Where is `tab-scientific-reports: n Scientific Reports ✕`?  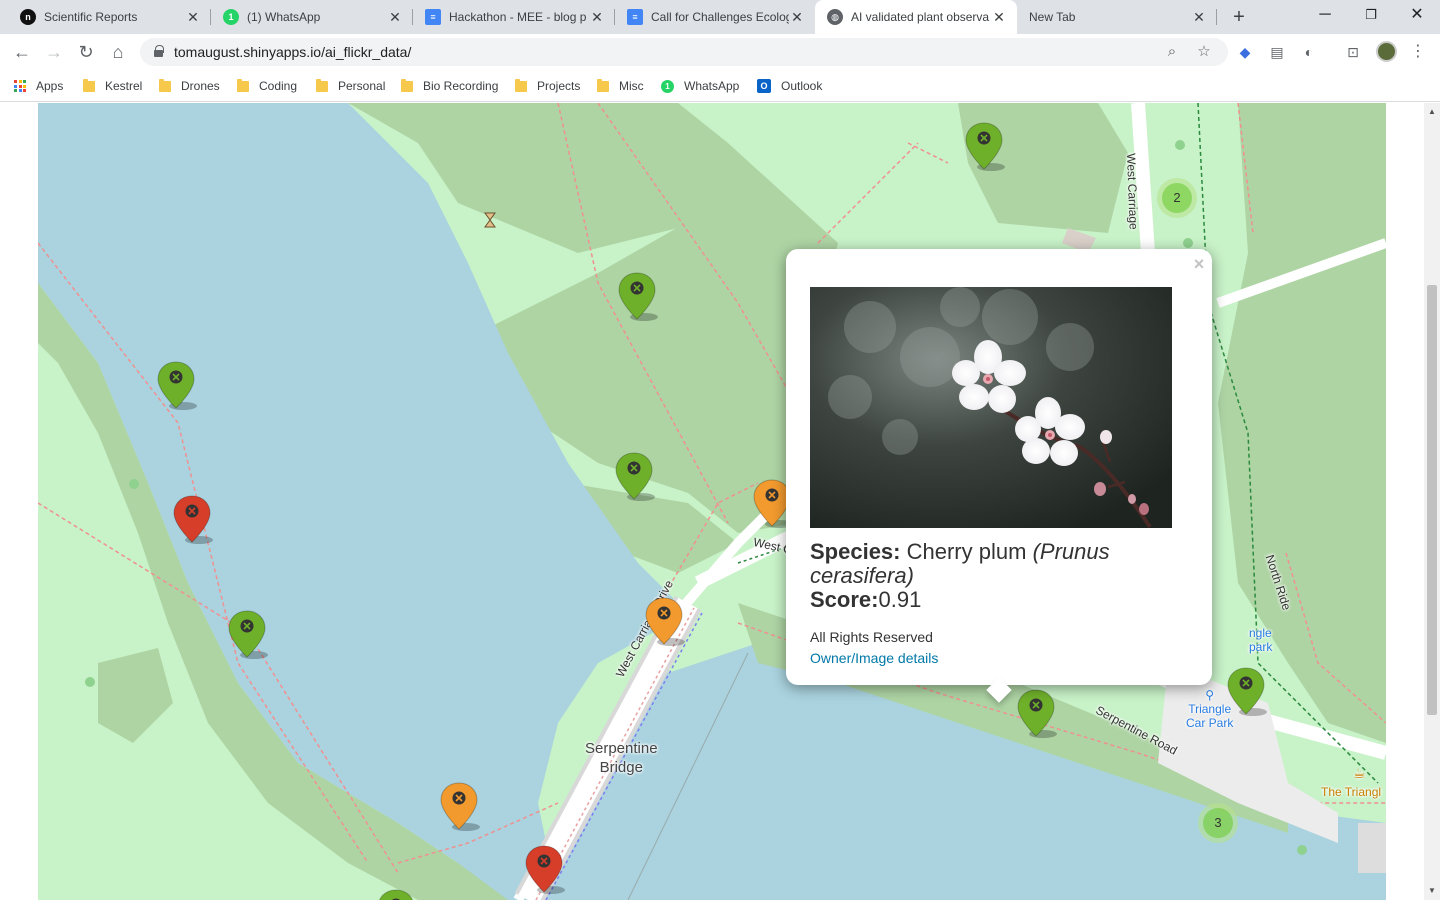 tab-scientific-reports: n Scientific Reports ✕ is located at coordinates (109, 17).